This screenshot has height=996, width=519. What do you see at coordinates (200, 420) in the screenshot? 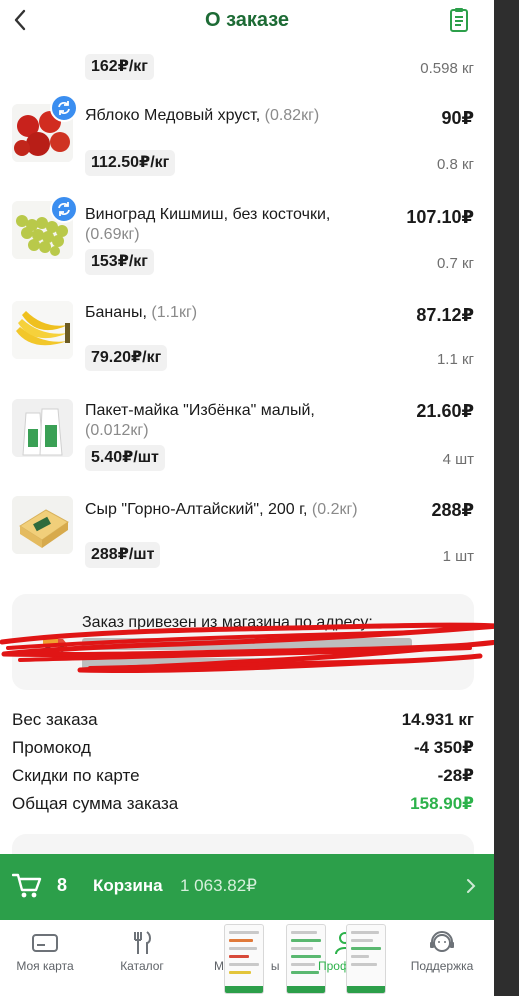
I see `product-name: Пакет-майка "Избёнка" малый, (0.012кг)` at bounding box center [200, 420].